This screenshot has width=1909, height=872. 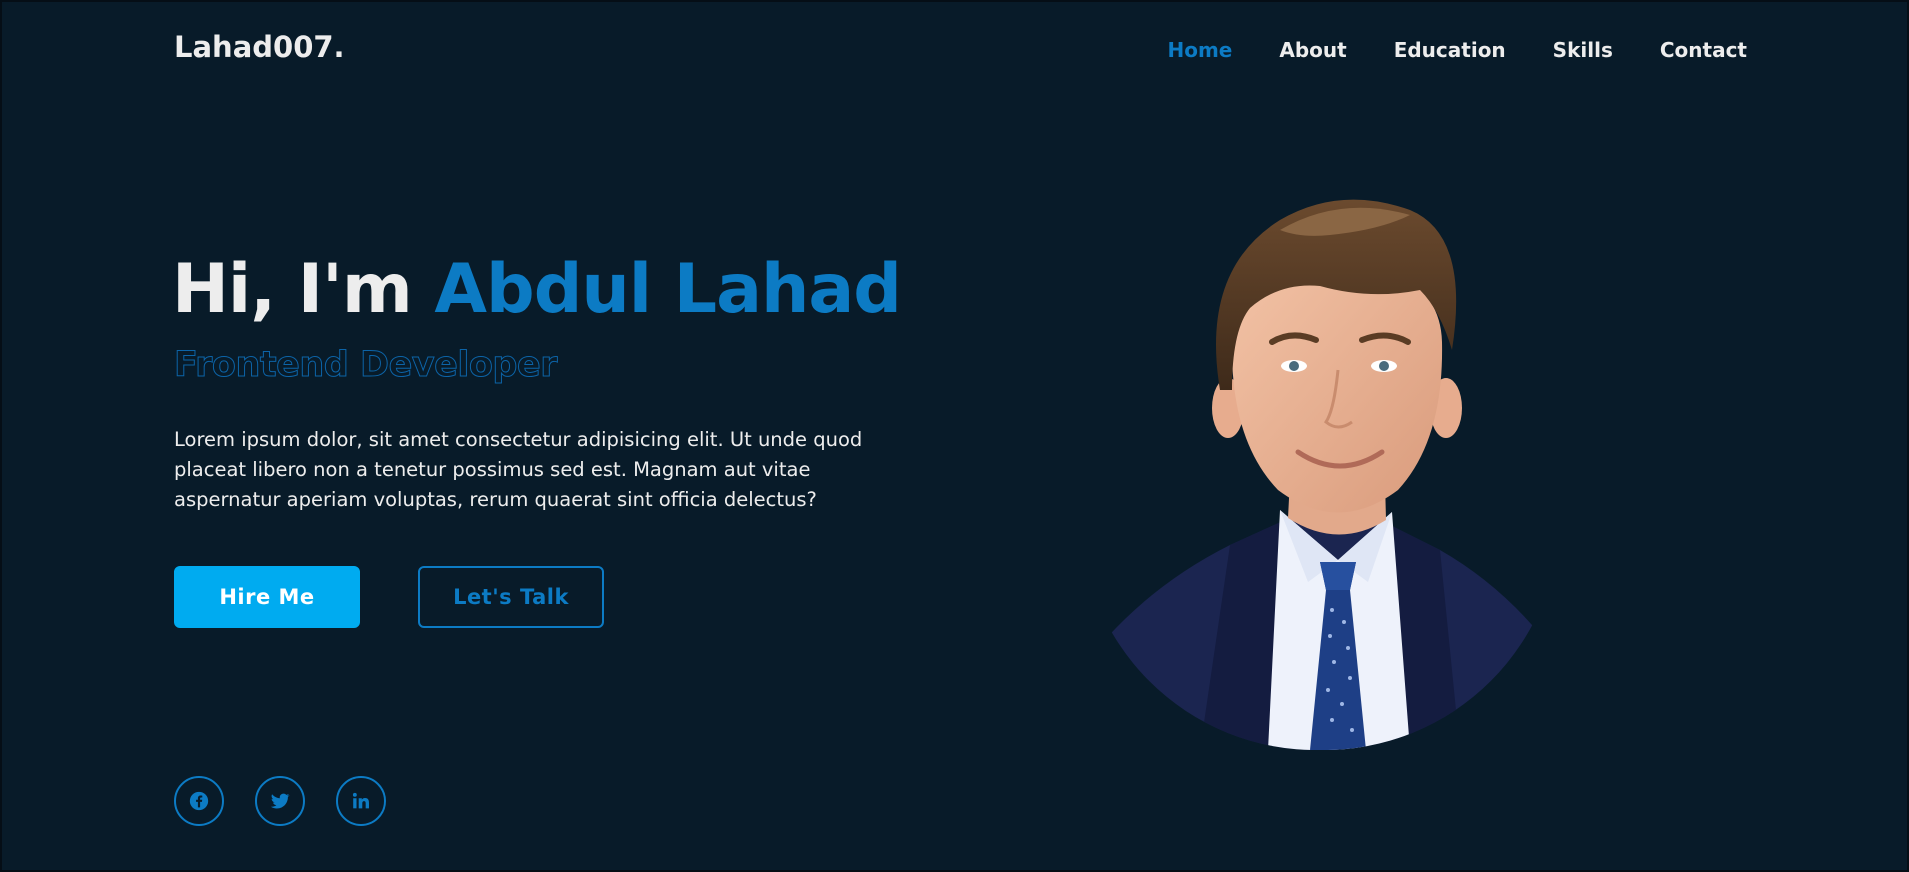 I want to click on hire-me-label: Hire Me, so click(x=267, y=597).